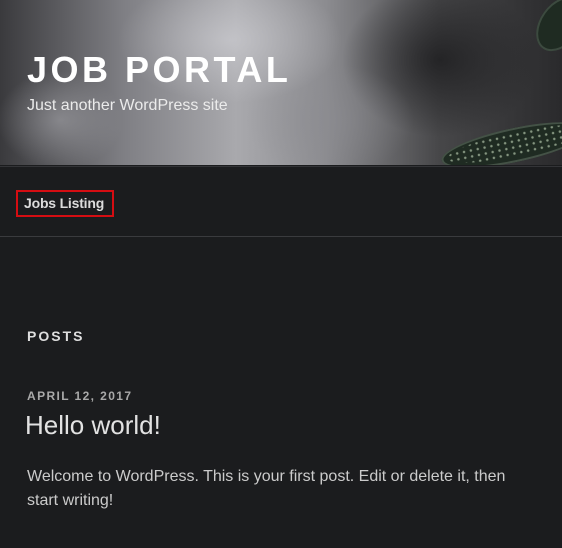 The height and width of the screenshot is (548, 562). Describe the element at coordinates (281, 201) in the screenshot. I see `main-navigation: Jobs Listing` at that location.